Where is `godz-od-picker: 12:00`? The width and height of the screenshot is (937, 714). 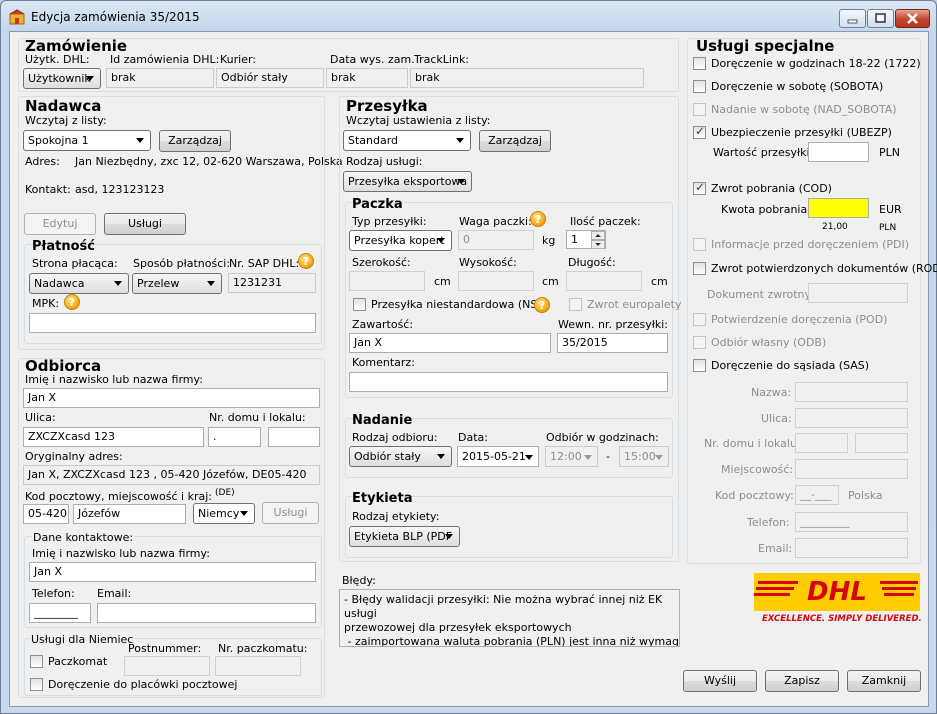 godz-od-picker: 12:00 is located at coordinates (571, 456).